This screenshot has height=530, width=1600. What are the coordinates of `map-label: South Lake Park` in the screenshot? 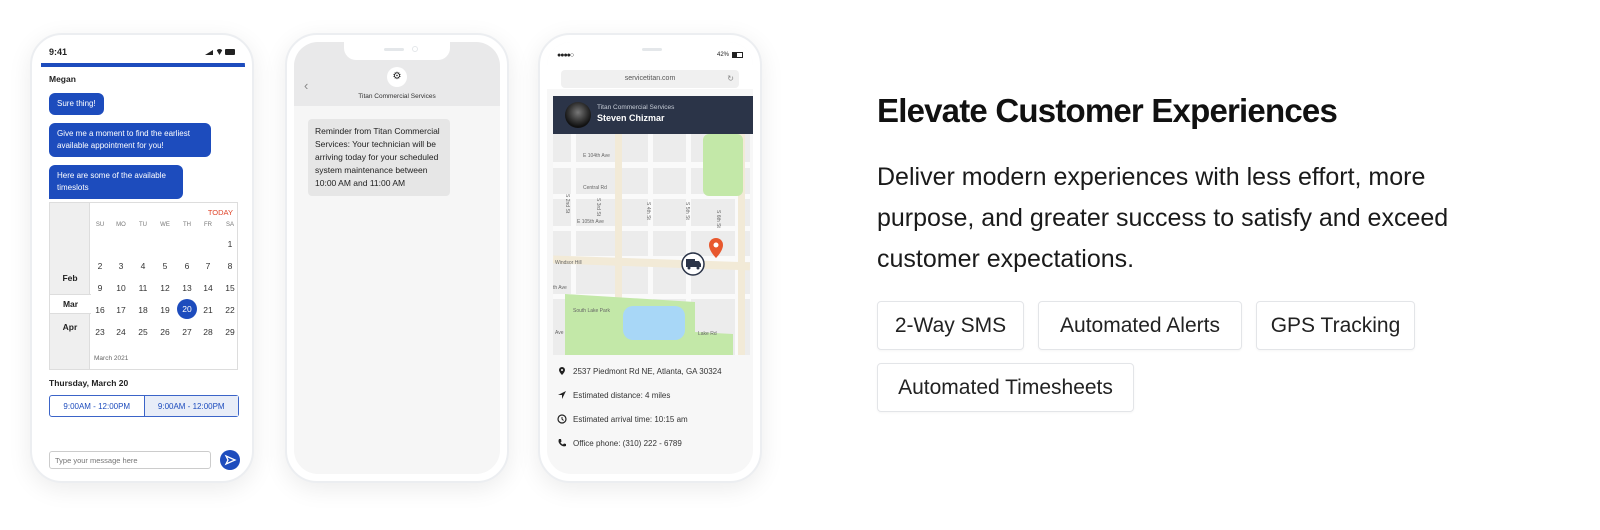 It's located at (591, 311).